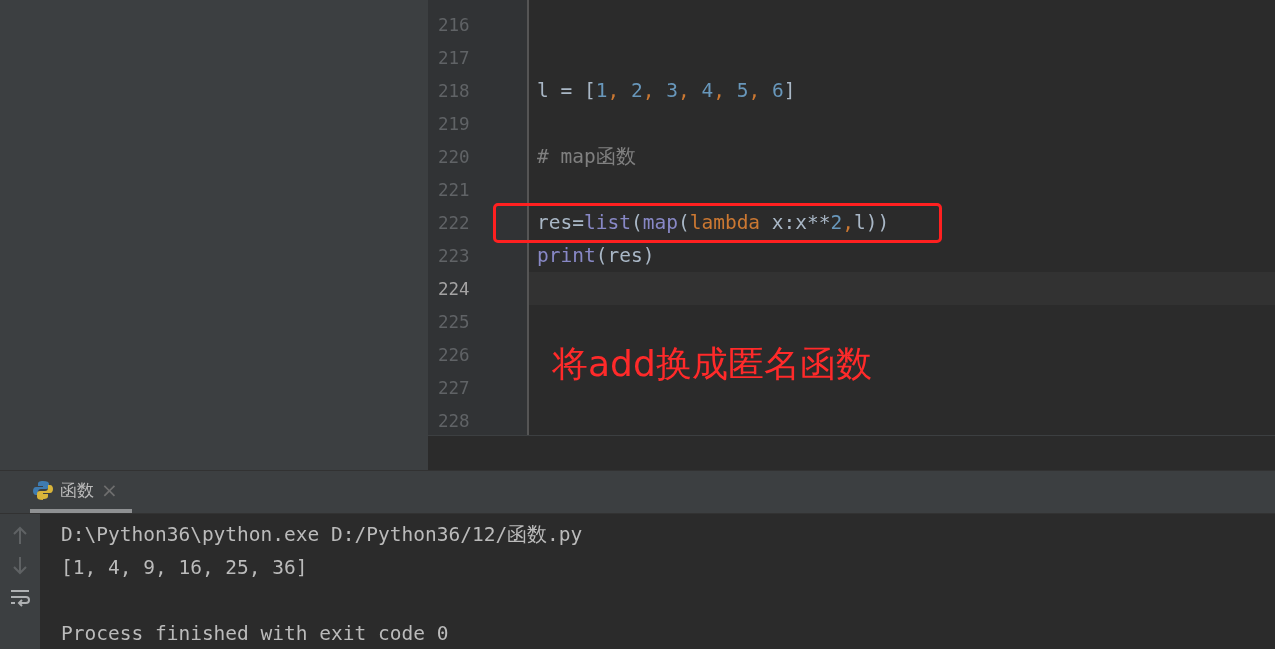 The image size is (1275, 649). Describe the element at coordinates (712, 364) in the screenshot. I see `annotation-text: 将add换成匿名函数` at that location.